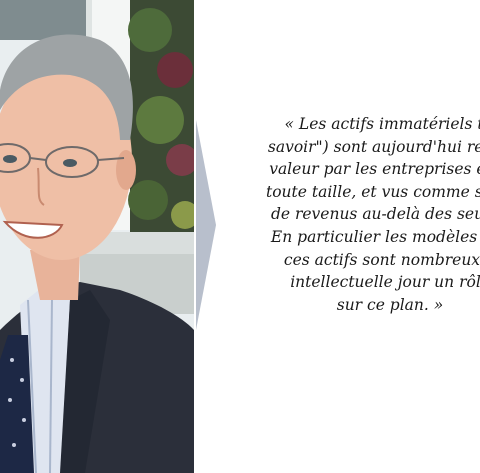  Describe the element at coordinates (373, 191) in the screenshot. I see `quote-line: toute taille, et vus comme so` at that location.